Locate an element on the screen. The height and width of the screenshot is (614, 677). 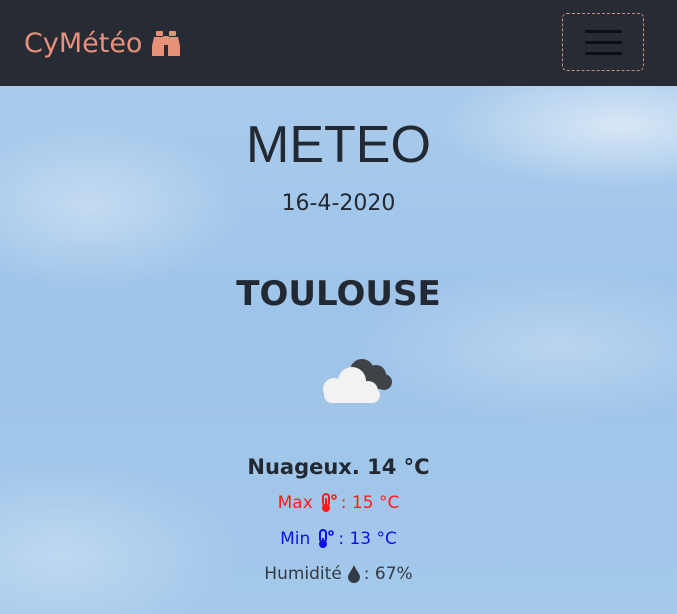
max-temperature: Max : 15 °C is located at coordinates (338, 503).